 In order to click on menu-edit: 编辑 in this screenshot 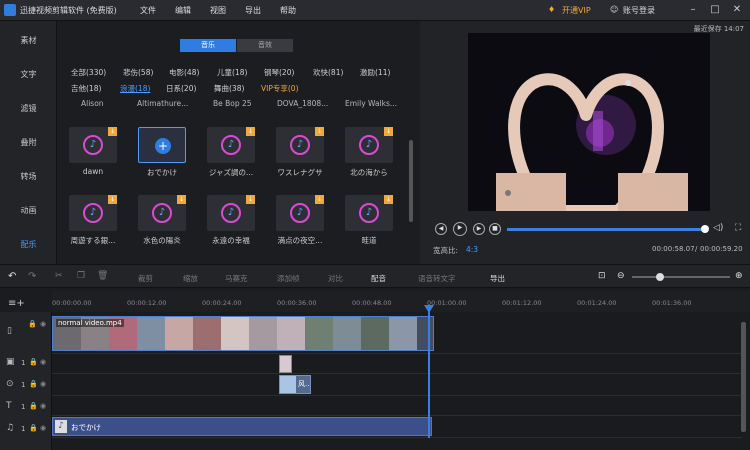, I will do `click(183, 10)`.